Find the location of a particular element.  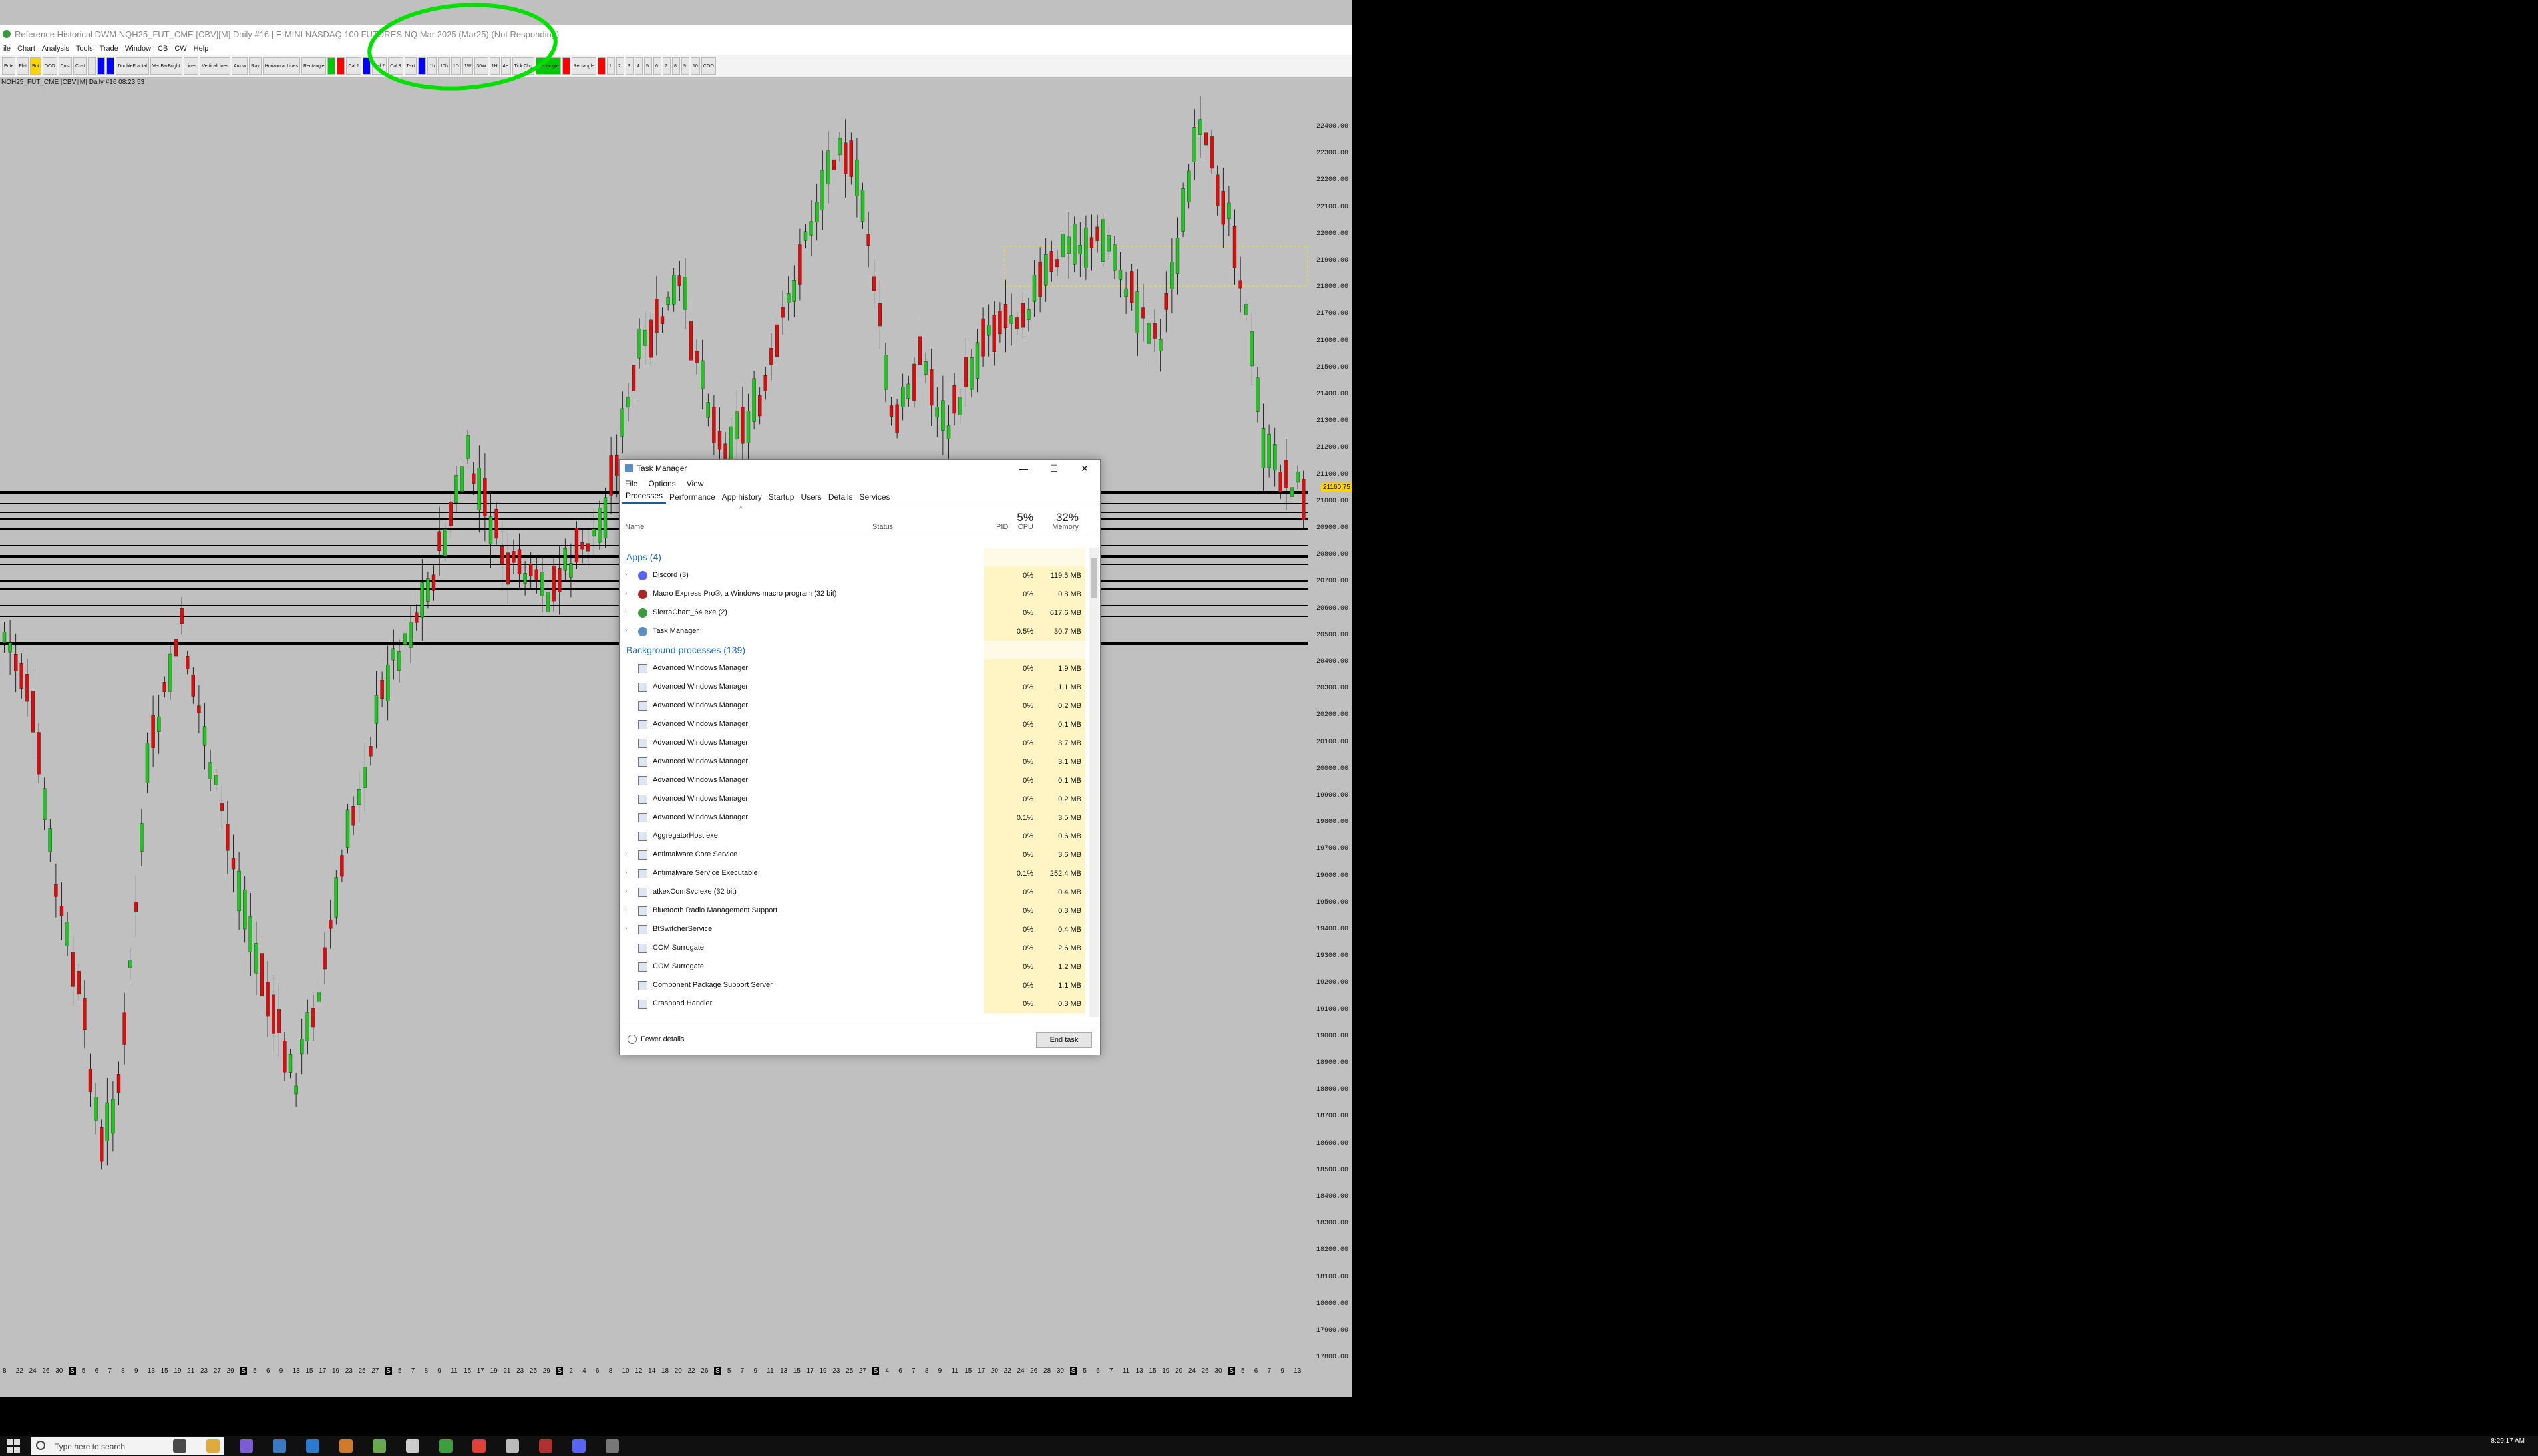

process-row: Advanced Windows Manager190440.1%3.5 MB is located at coordinates (853, 818).